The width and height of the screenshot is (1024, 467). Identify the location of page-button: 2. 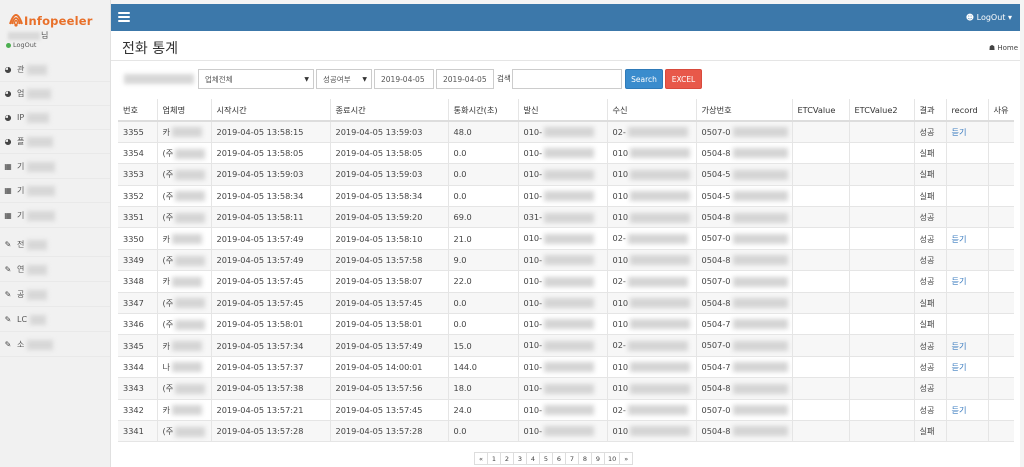
(507, 458).